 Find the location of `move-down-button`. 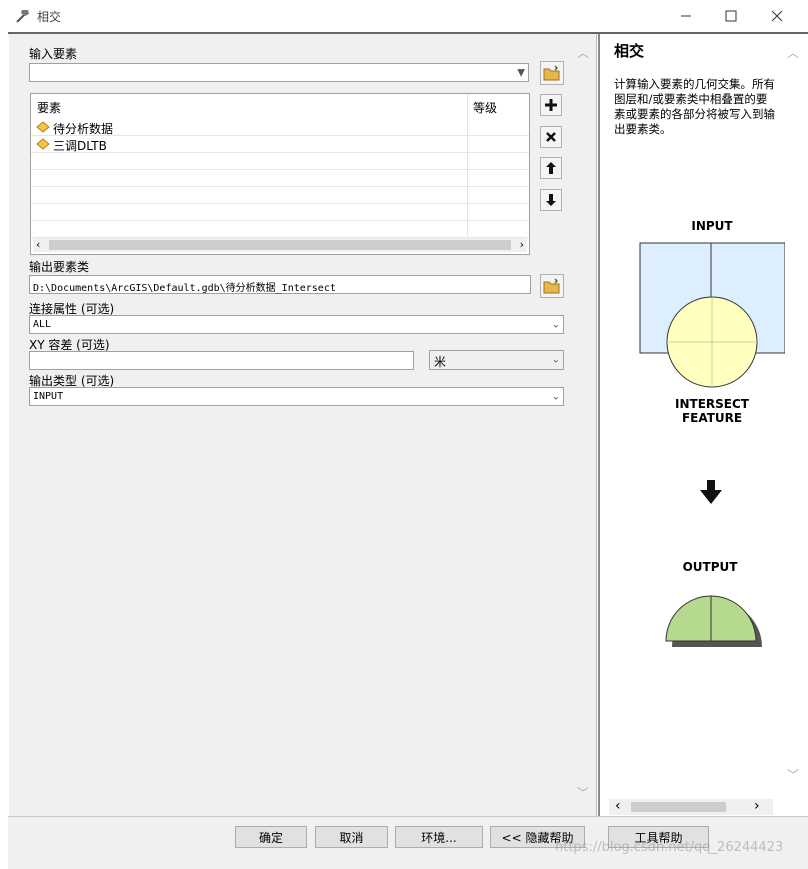

move-down-button is located at coordinates (551, 200).